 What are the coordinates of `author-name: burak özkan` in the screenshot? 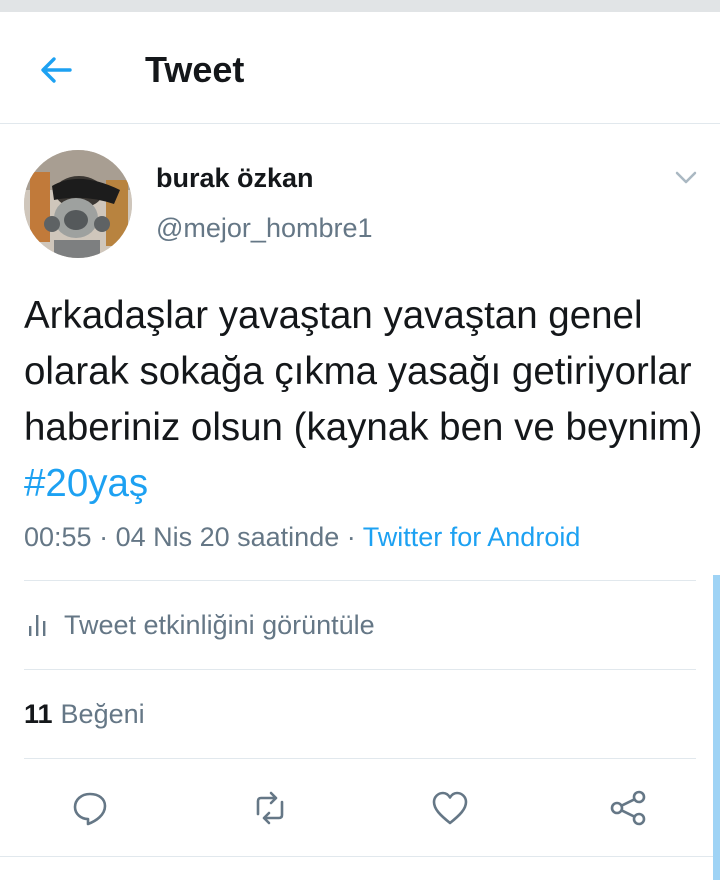 It's located at (235, 178).